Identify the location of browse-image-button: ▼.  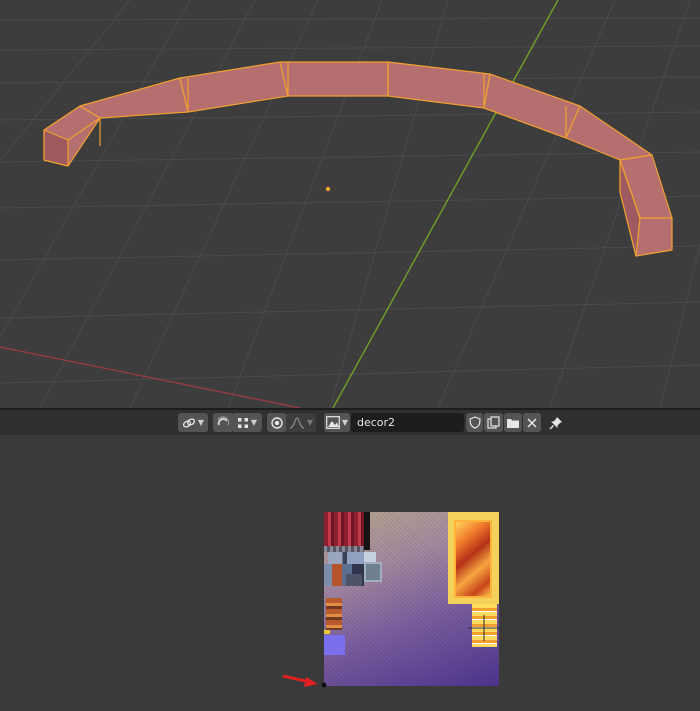
(337, 422).